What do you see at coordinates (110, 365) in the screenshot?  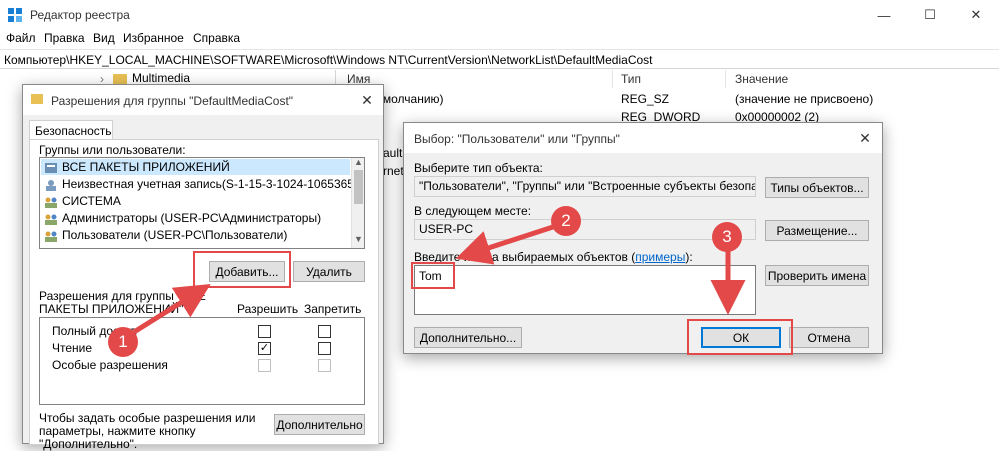 I see `permission-name: Особые разрешения` at bounding box center [110, 365].